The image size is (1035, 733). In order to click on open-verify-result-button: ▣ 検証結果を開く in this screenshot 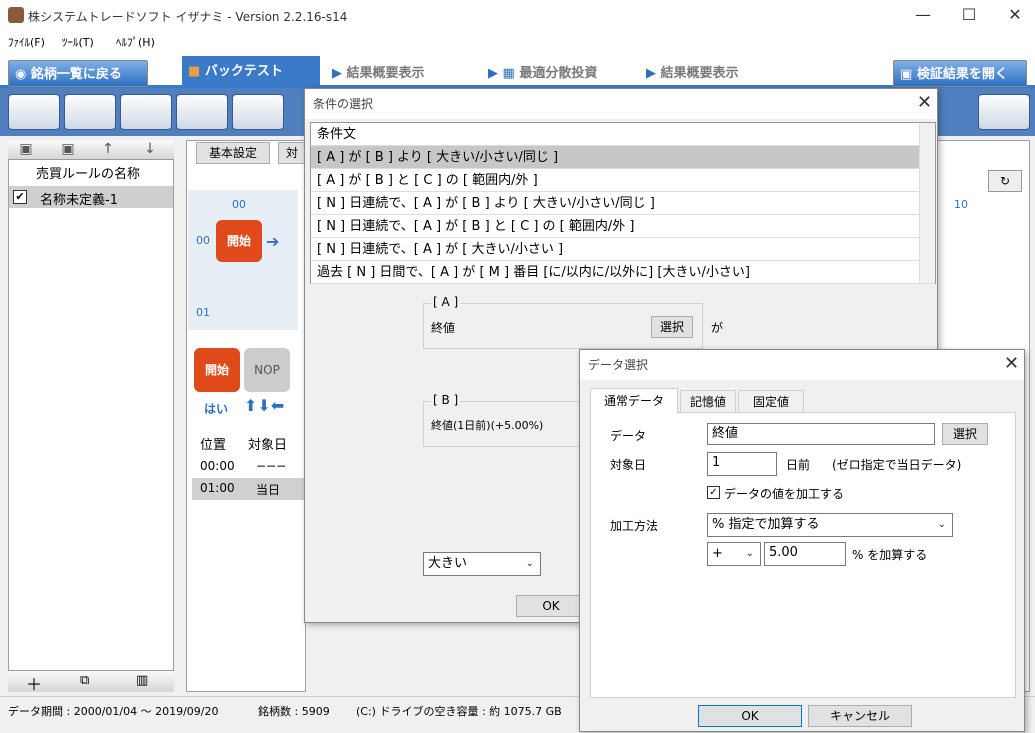, I will do `click(960, 73)`.